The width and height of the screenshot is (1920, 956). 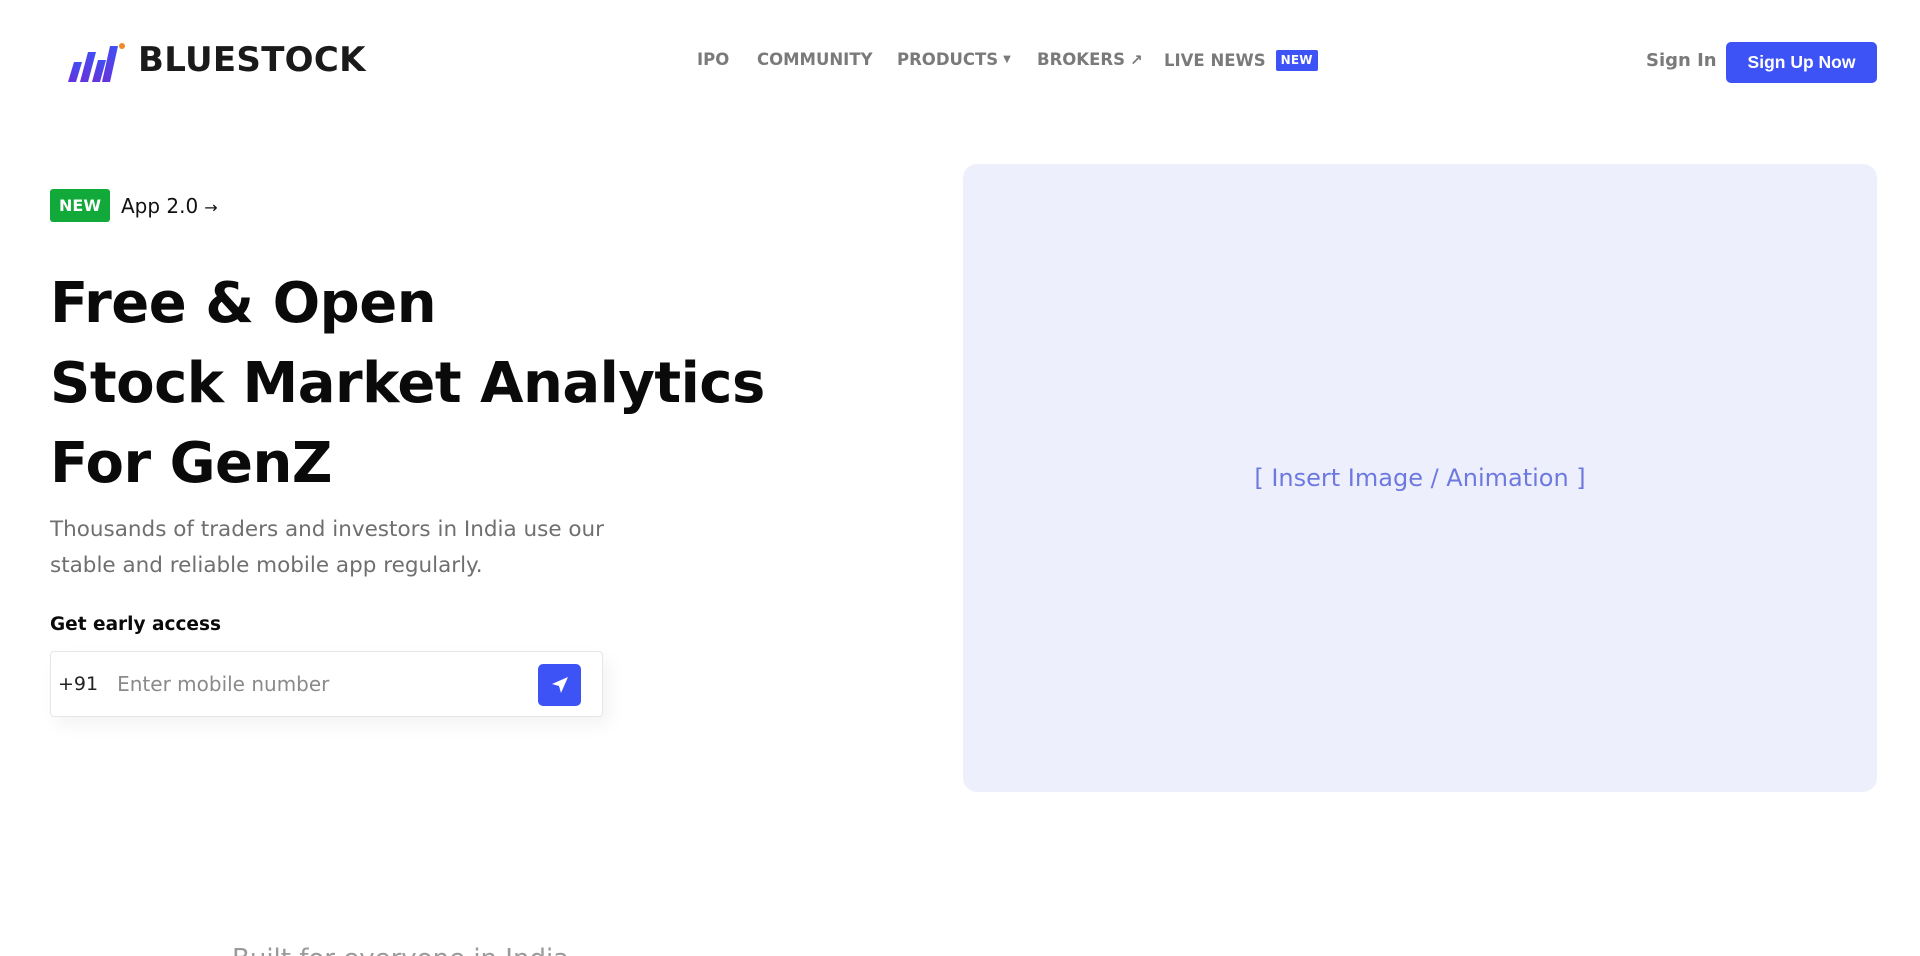 I want to click on nav-item-label: IPO, so click(x=713, y=59).